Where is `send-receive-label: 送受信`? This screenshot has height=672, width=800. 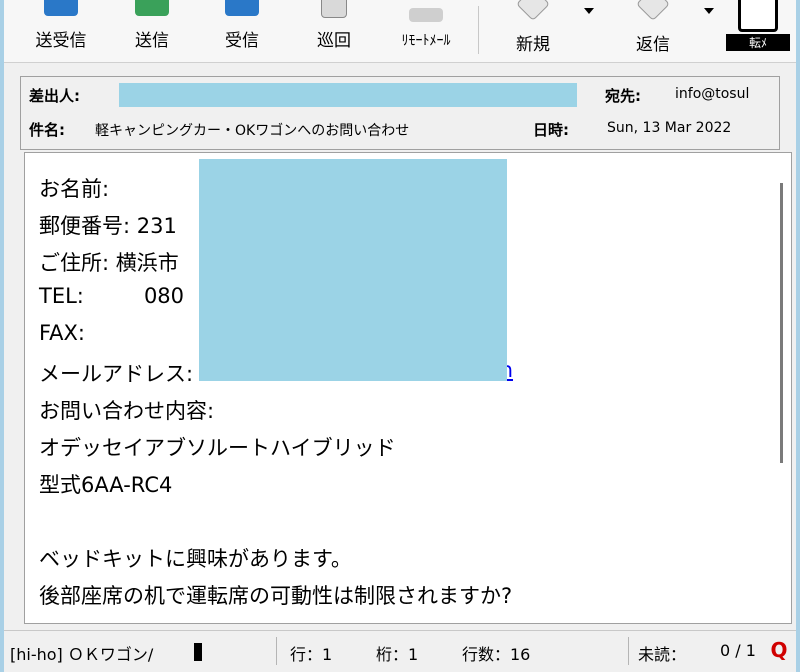
send-receive-label: 送受信 is located at coordinates (61, 41).